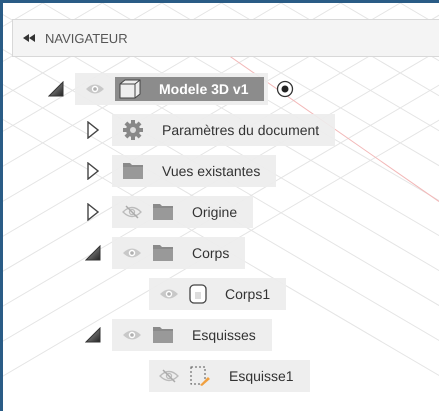  Describe the element at coordinates (200, 375) in the screenshot. I see `sketch-icon` at that location.